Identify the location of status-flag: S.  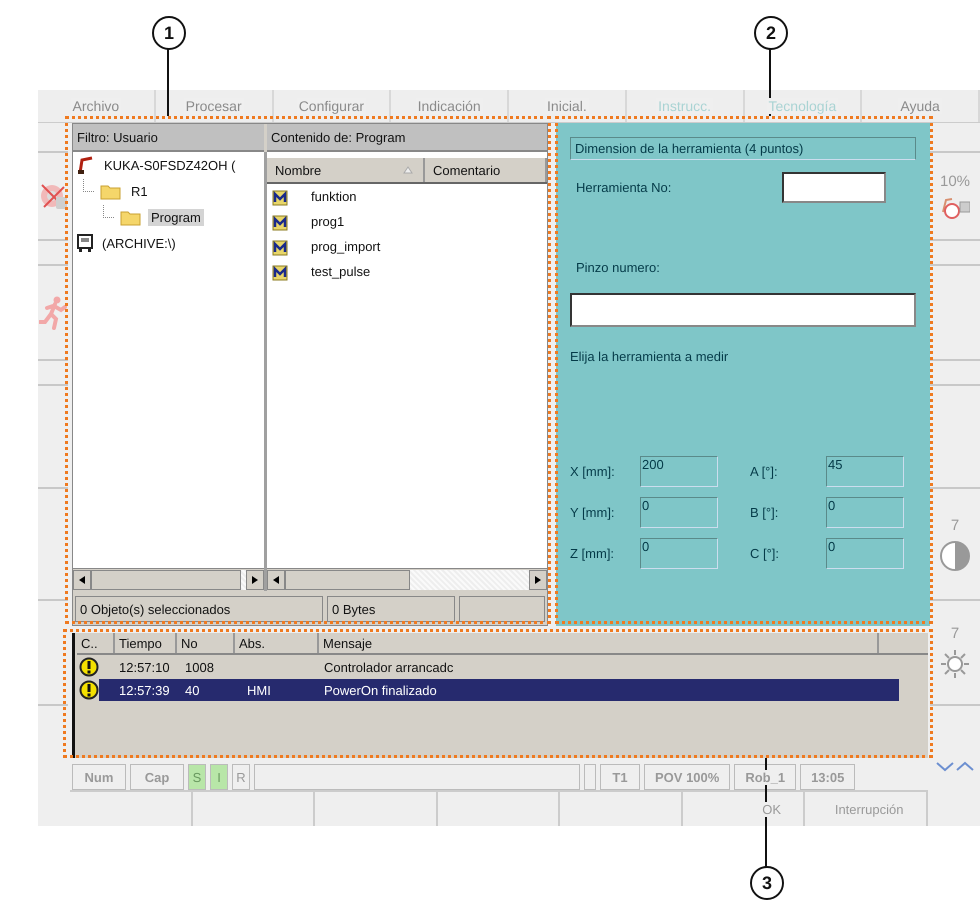
(197, 777).